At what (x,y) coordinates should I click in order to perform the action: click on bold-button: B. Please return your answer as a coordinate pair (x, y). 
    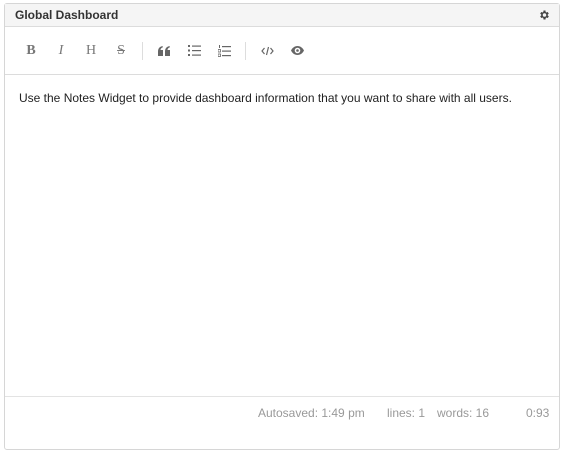
    Looking at the image, I should click on (31, 51).